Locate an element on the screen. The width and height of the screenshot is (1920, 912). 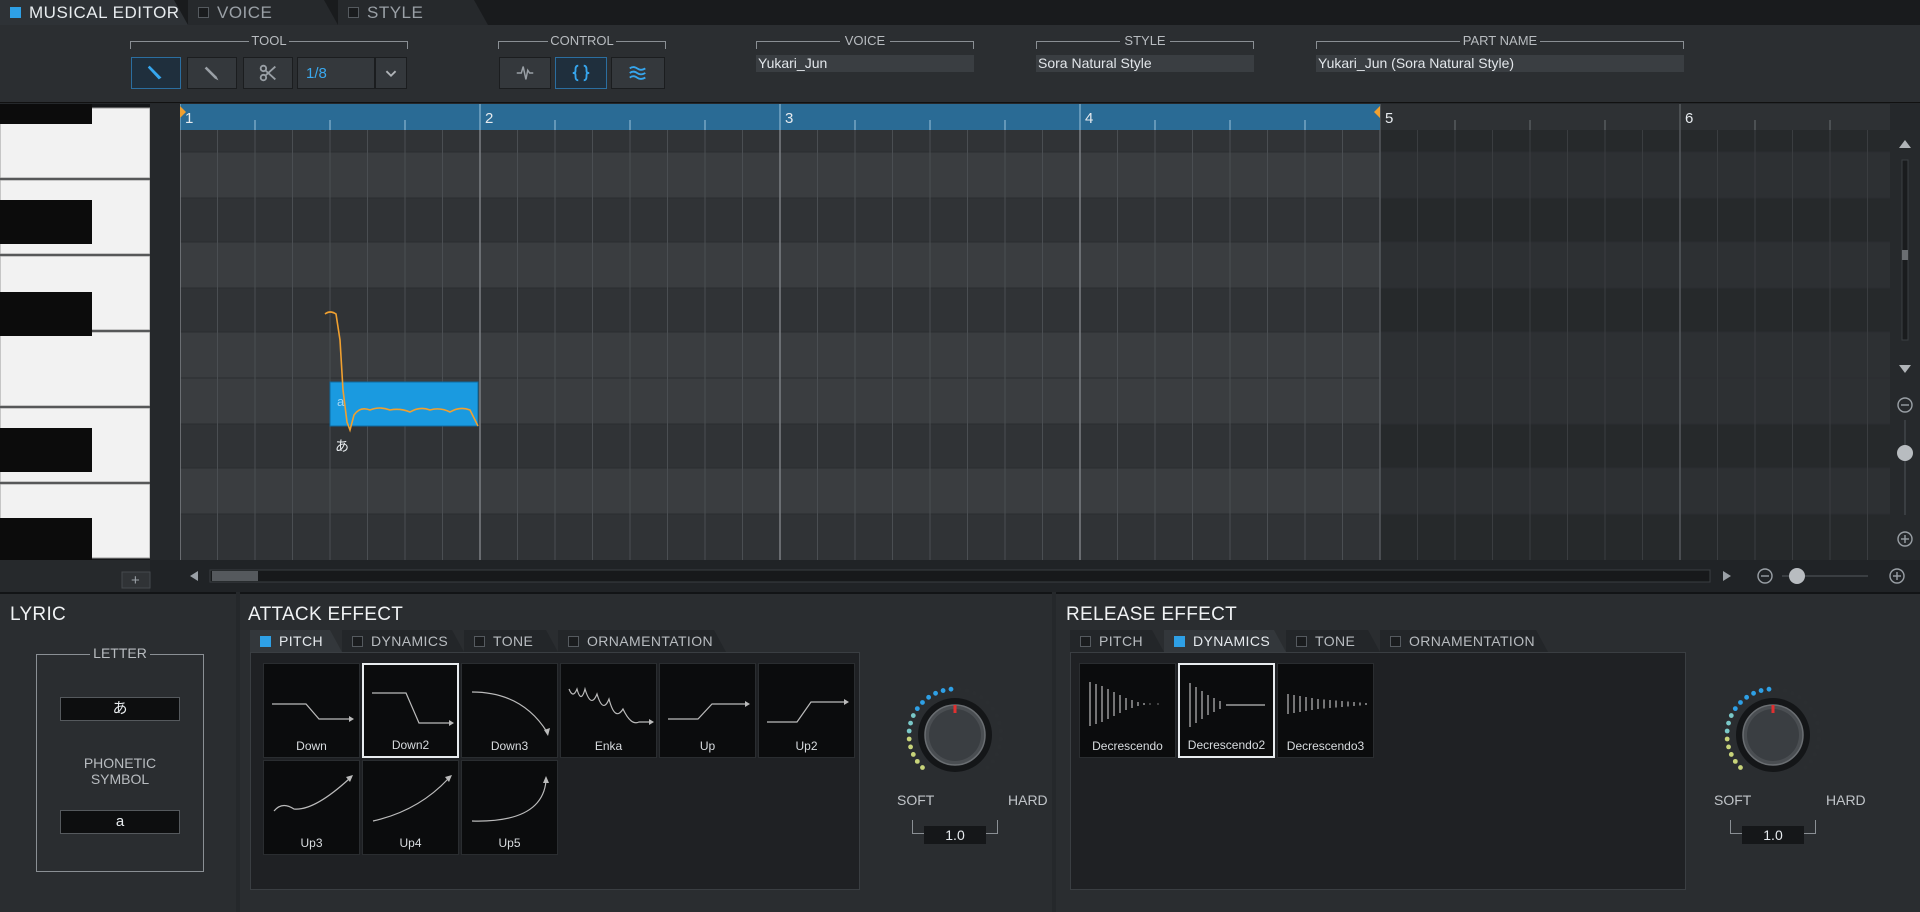
attack-tab-dynamics: DYNAMICS is located at coordinates (403, 641).